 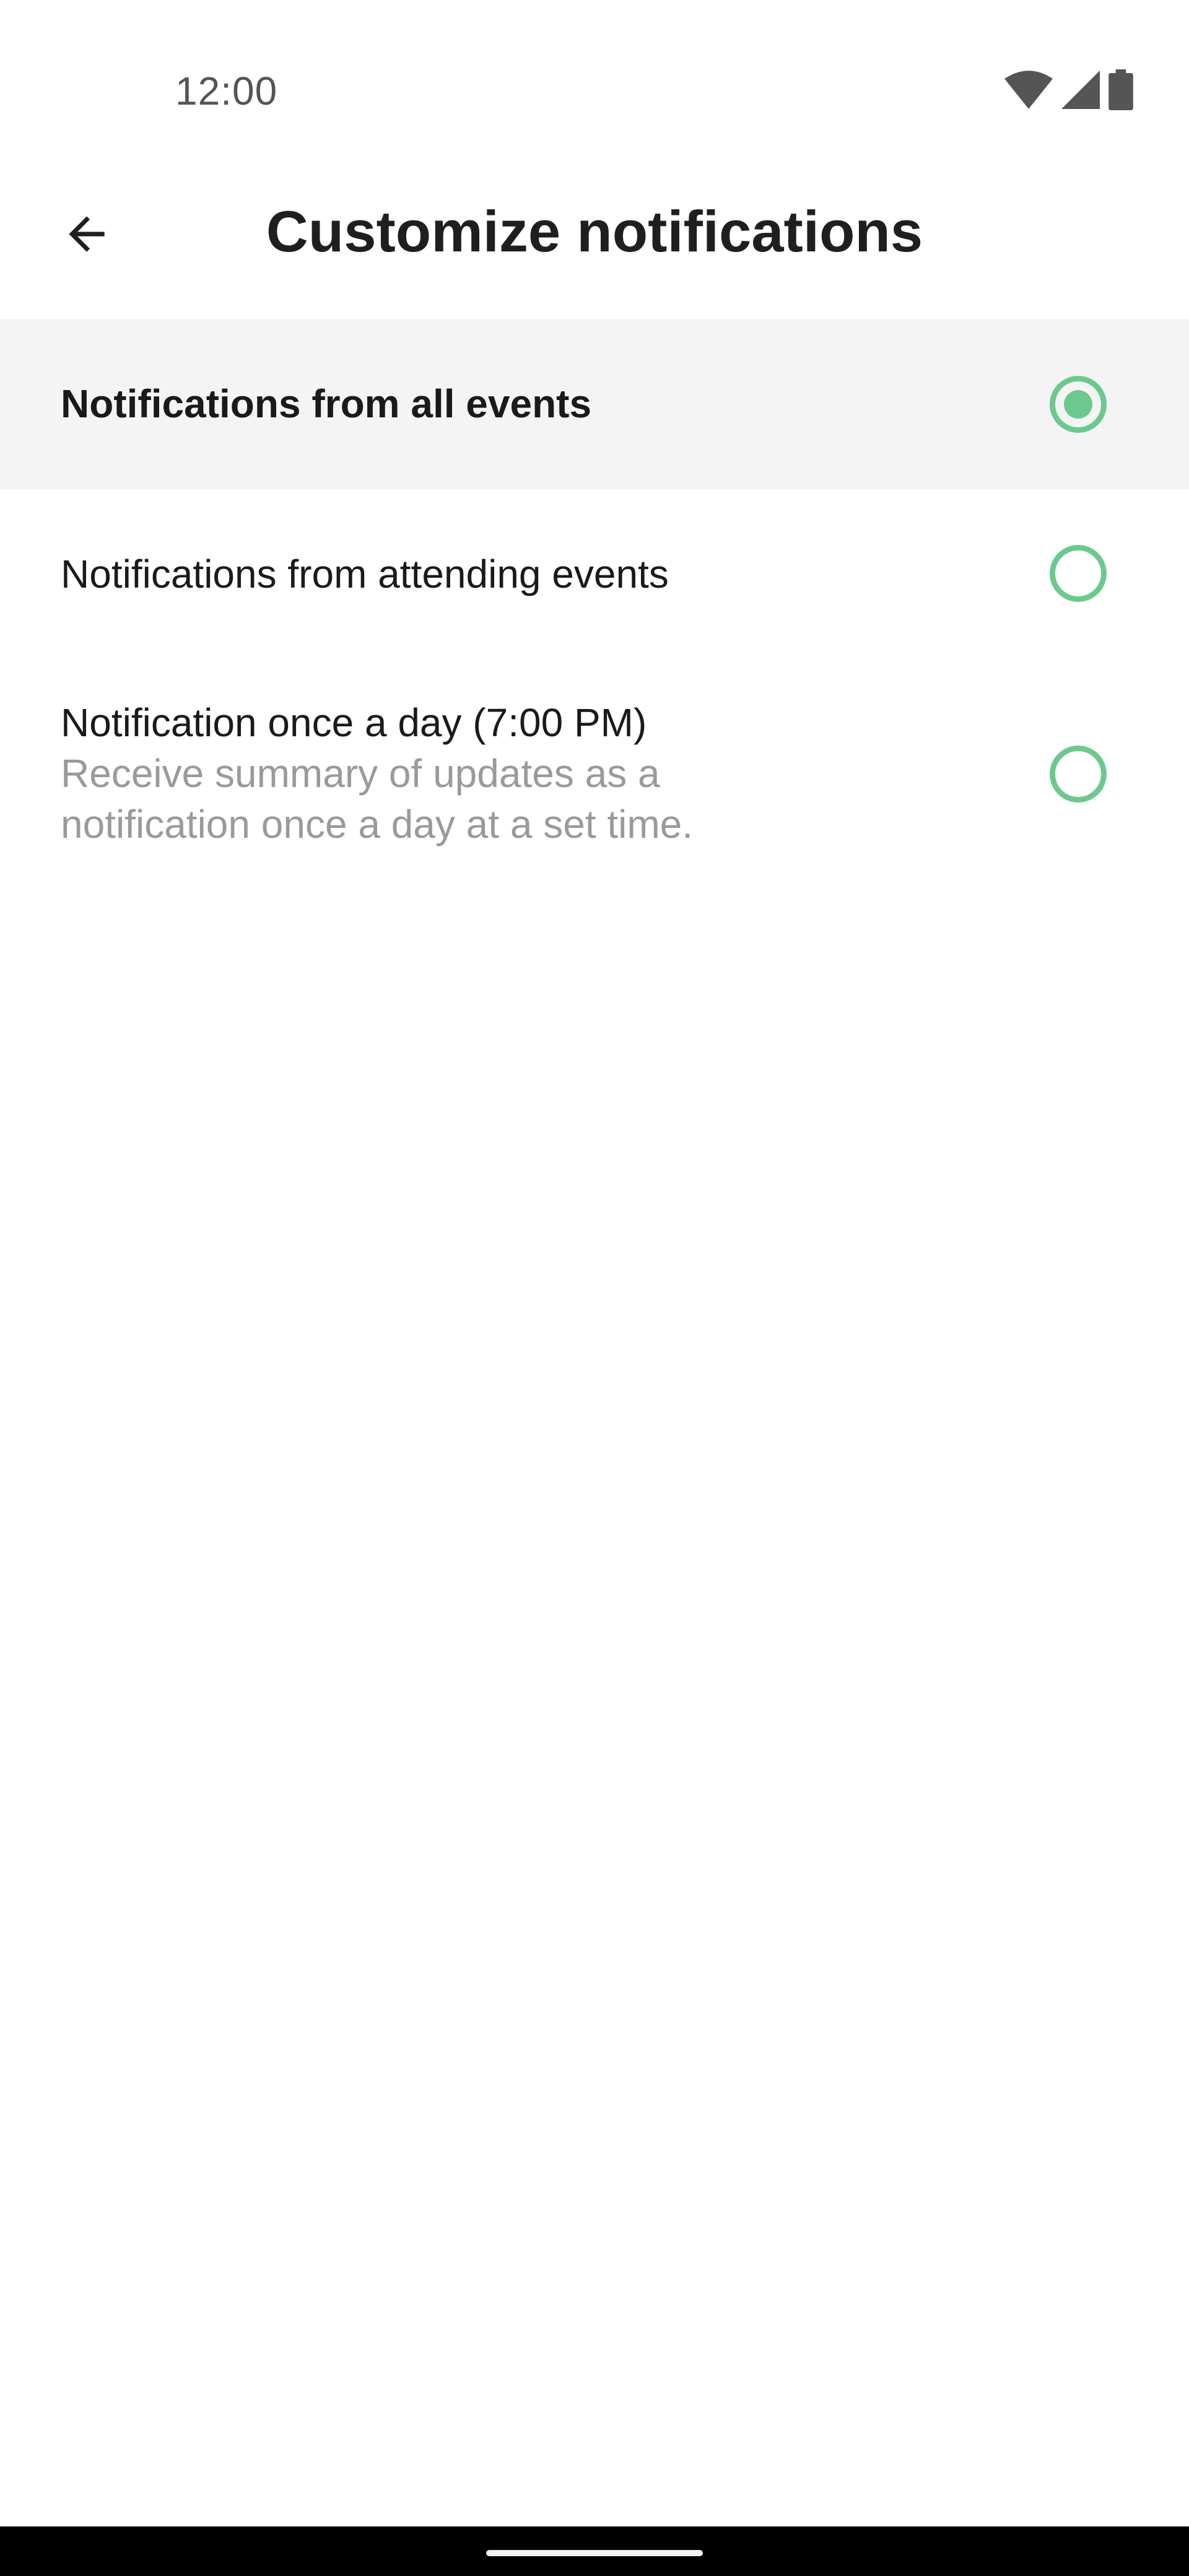 I want to click on radio-dot, so click(x=1078, y=404).